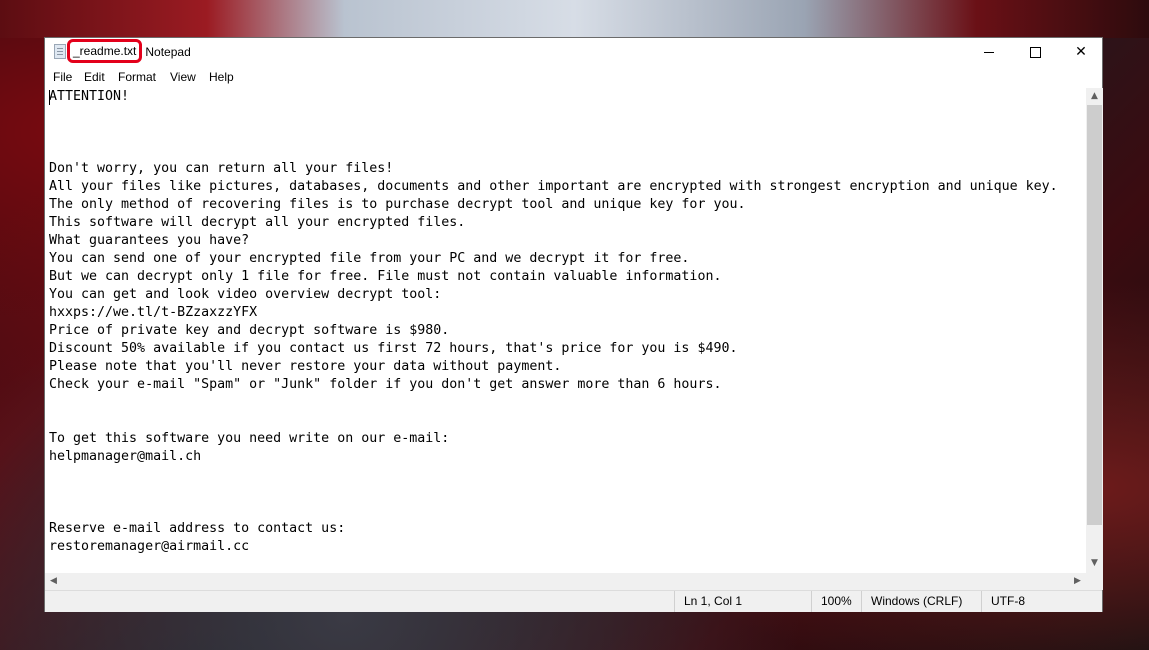 The width and height of the screenshot is (1149, 650). What do you see at coordinates (105, 51) in the screenshot?
I see `title-file-name: _readme.txt` at bounding box center [105, 51].